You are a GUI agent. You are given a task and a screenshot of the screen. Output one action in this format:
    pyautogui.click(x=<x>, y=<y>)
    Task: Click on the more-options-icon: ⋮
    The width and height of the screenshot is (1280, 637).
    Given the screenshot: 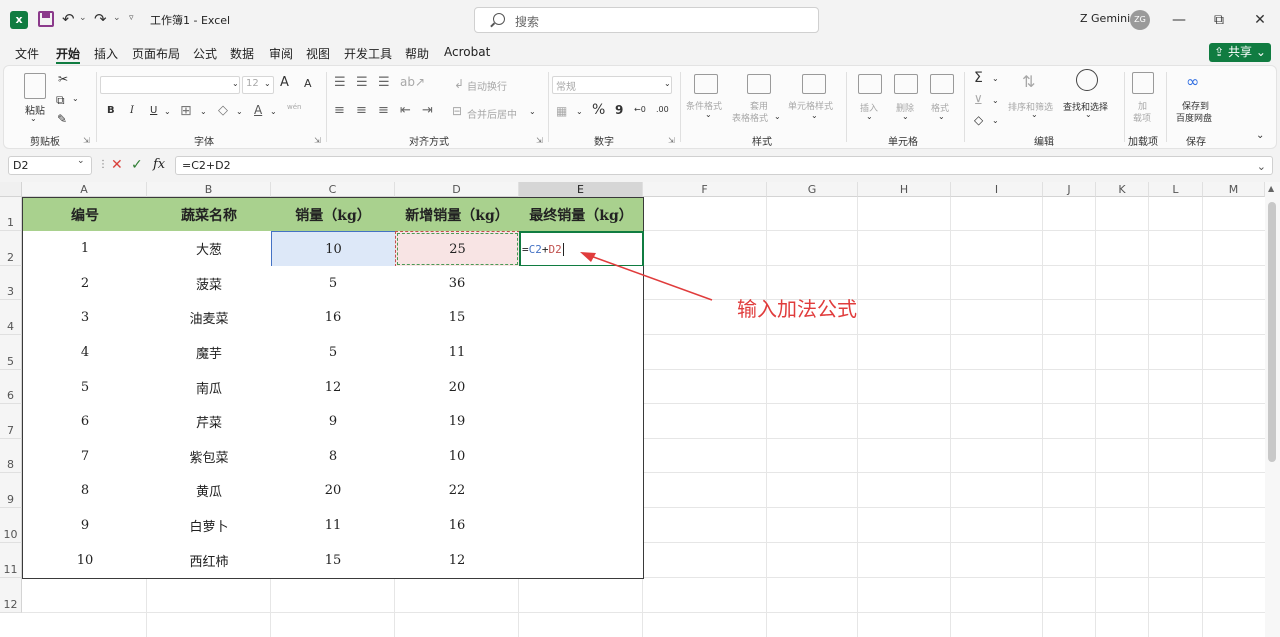 What is the action you would take?
    pyautogui.click(x=103, y=165)
    